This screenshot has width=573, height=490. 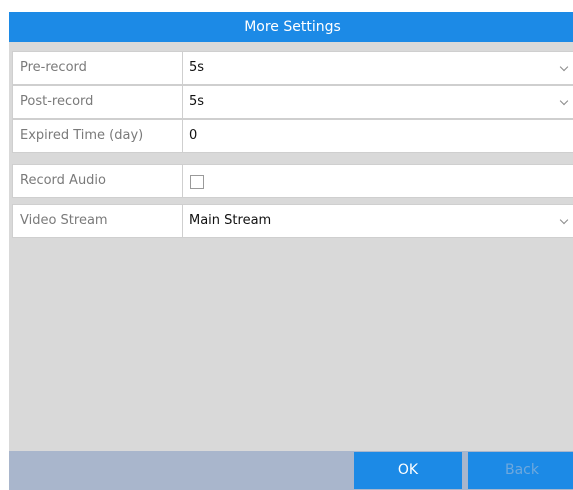 I want to click on post-record-value: 5s, so click(x=197, y=101).